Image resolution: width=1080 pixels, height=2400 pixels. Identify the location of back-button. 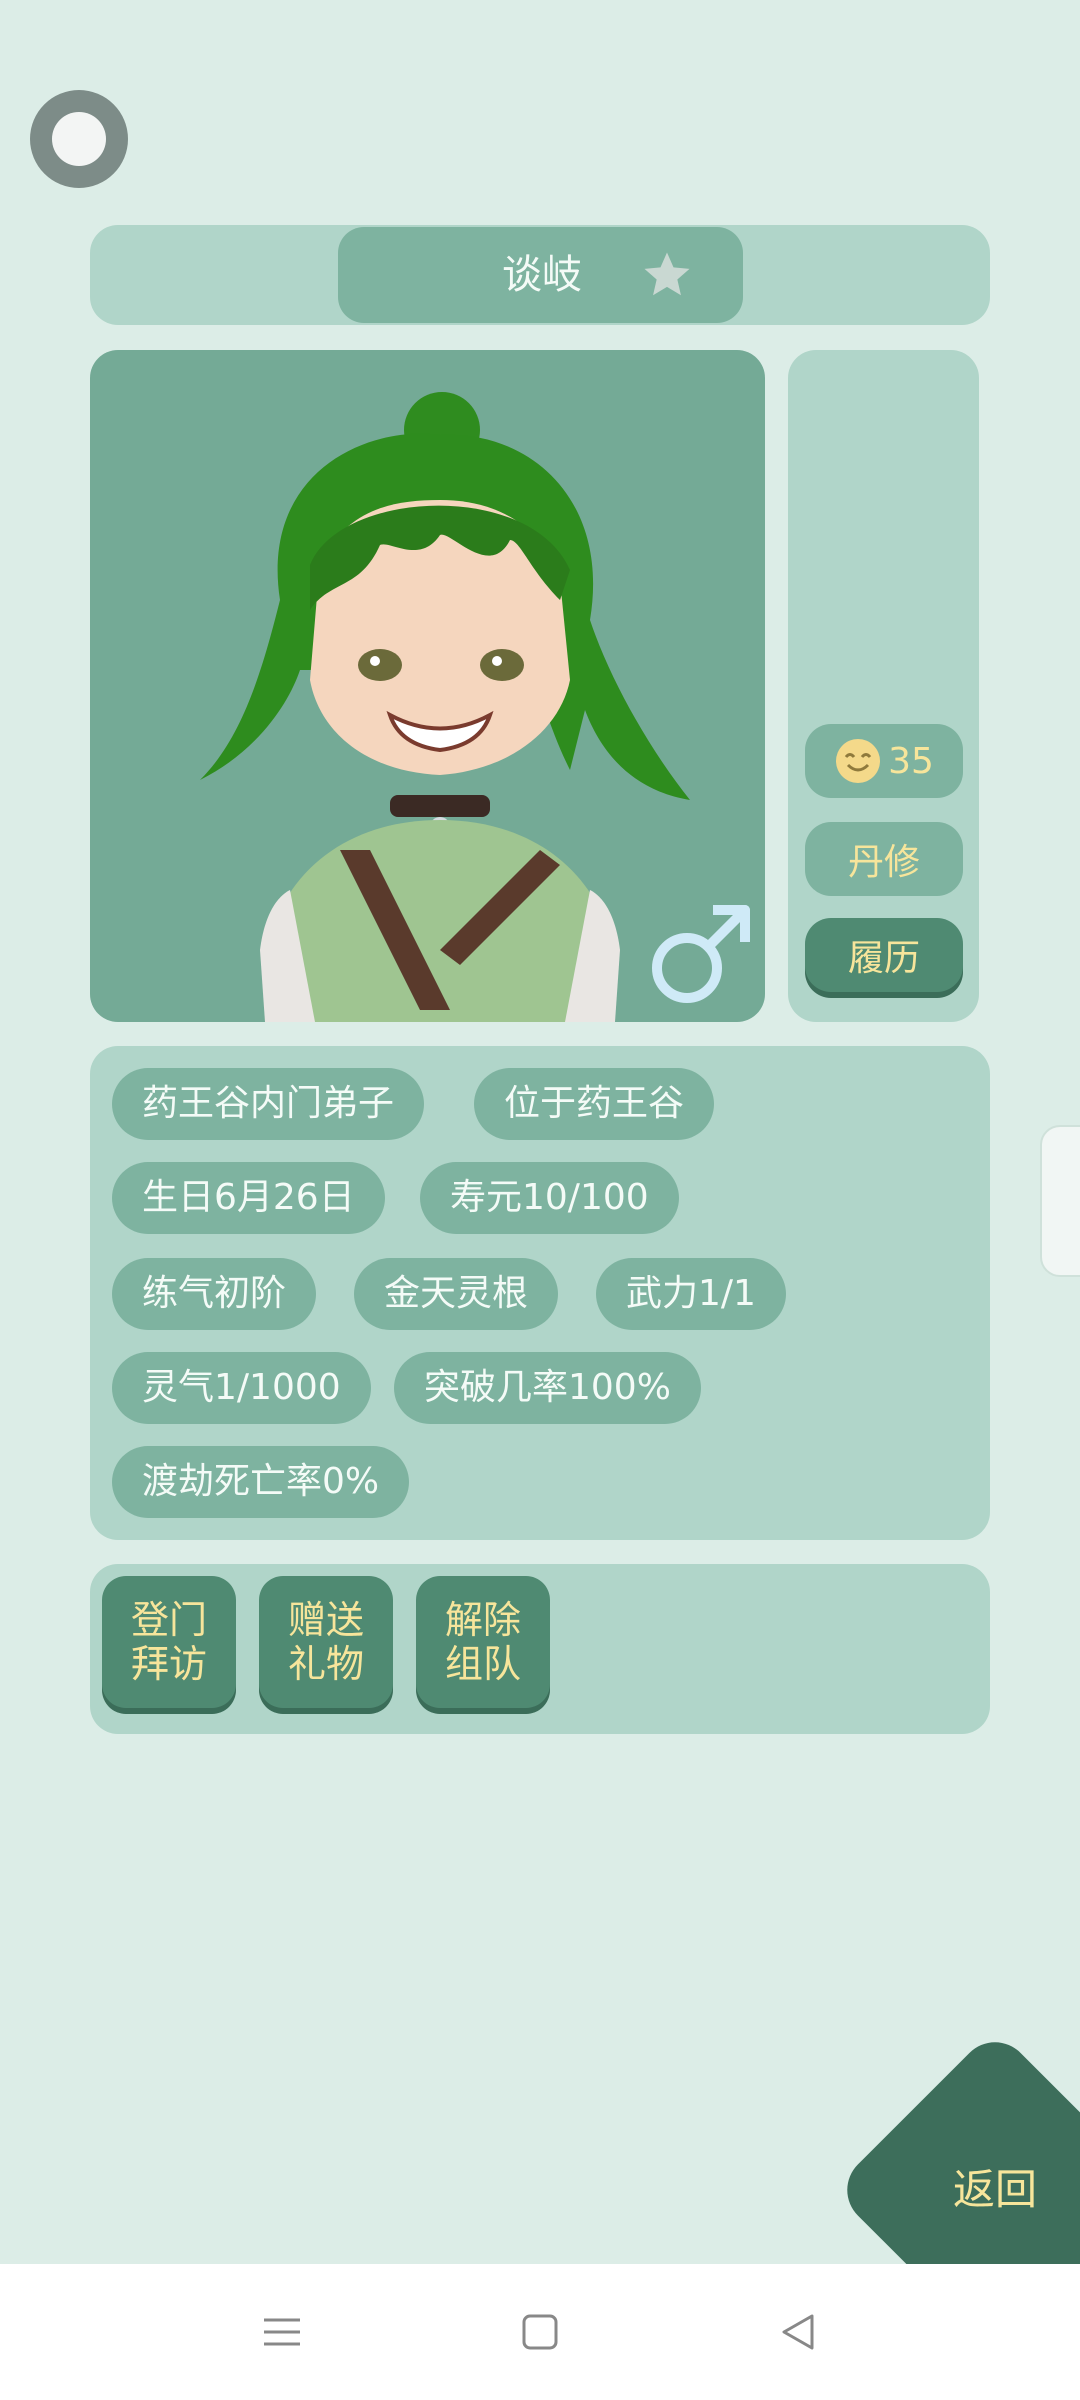
(956, 2145).